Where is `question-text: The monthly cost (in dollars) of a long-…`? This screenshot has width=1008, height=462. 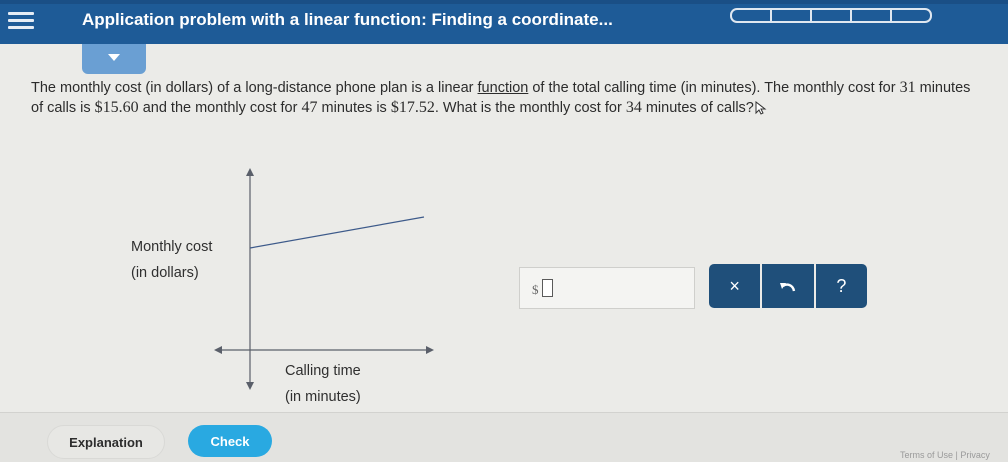
question-text: The monthly cost (in dollars) of a long-… is located at coordinates (508, 98).